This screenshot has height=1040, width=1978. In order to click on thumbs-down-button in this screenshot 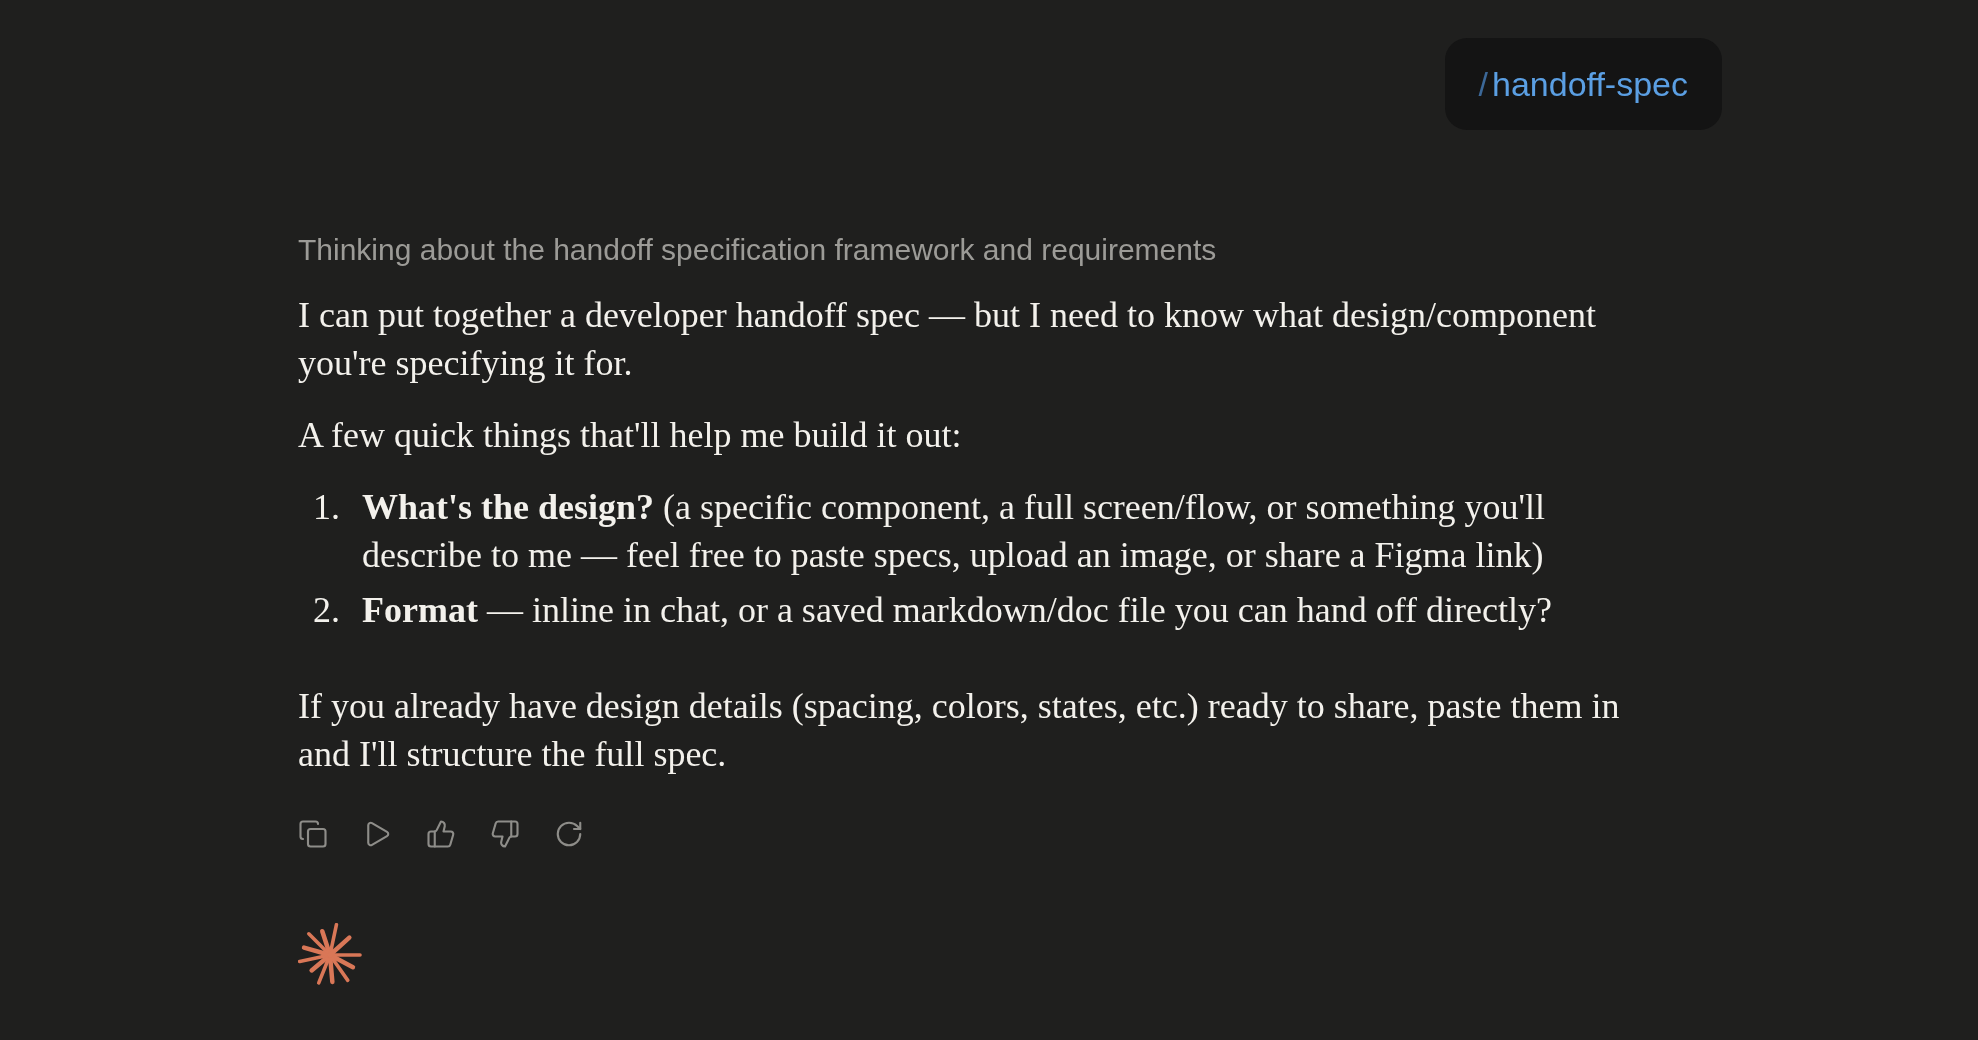, I will do `click(505, 834)`.